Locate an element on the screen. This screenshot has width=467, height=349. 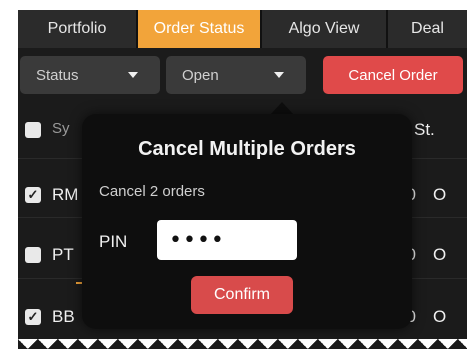
row-symbol: RM is located at coordinates (65, 194).